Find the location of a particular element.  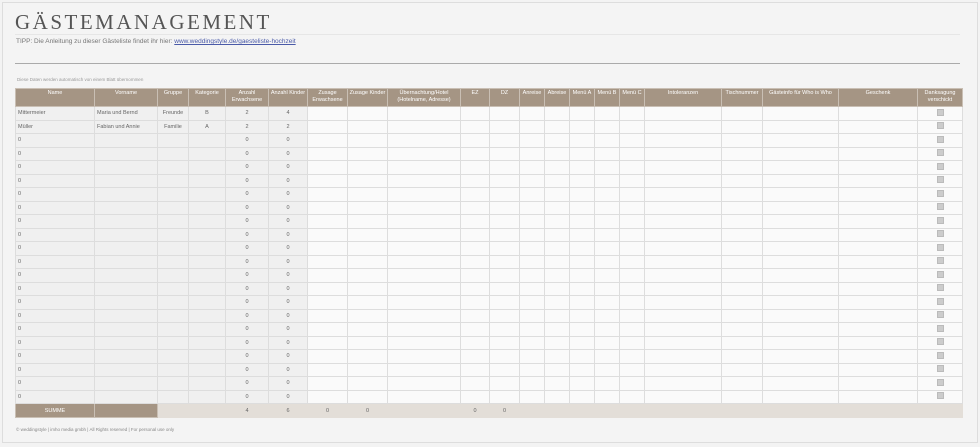

cell-name: Mittermeier is located at coordinates (55, 113).